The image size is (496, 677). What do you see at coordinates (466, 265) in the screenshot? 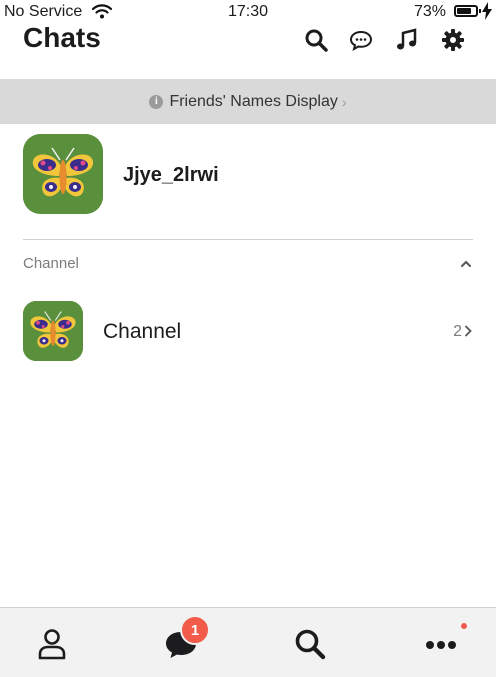
I see `collapse-caret-icon` at bounding box center [466, 265].